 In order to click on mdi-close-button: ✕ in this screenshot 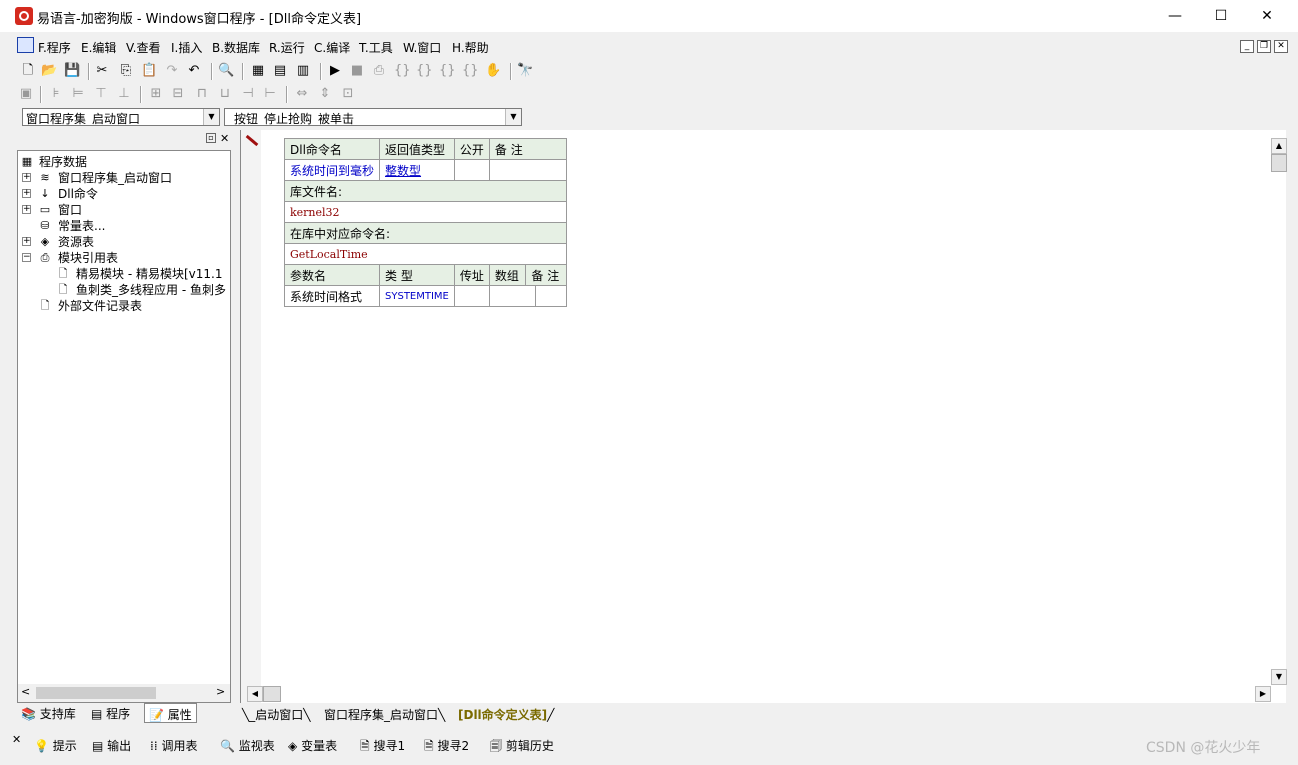, I will do `click(1281, 46)`.